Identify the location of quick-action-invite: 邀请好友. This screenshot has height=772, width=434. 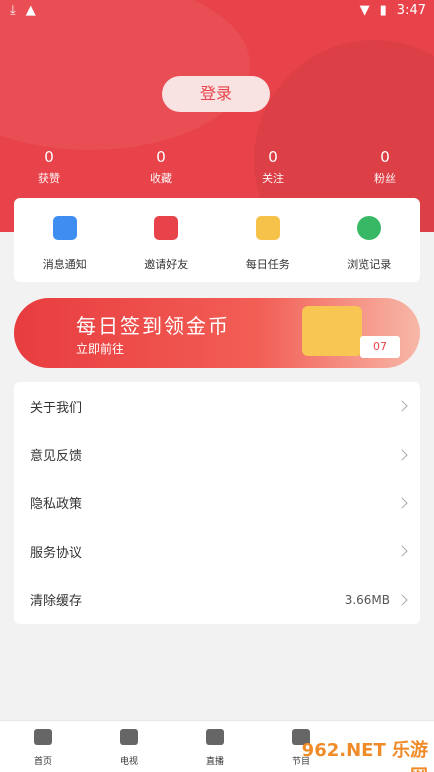
(167, 240).